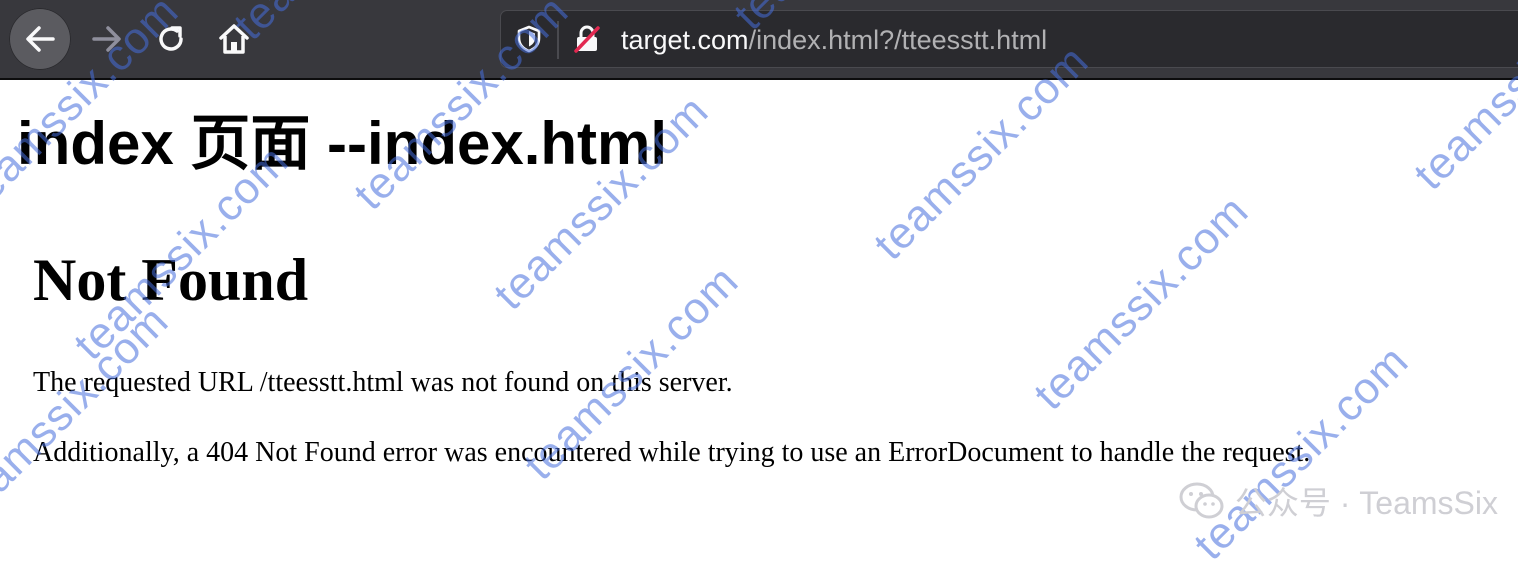  I want to click on forward-button, so click(107, 39).